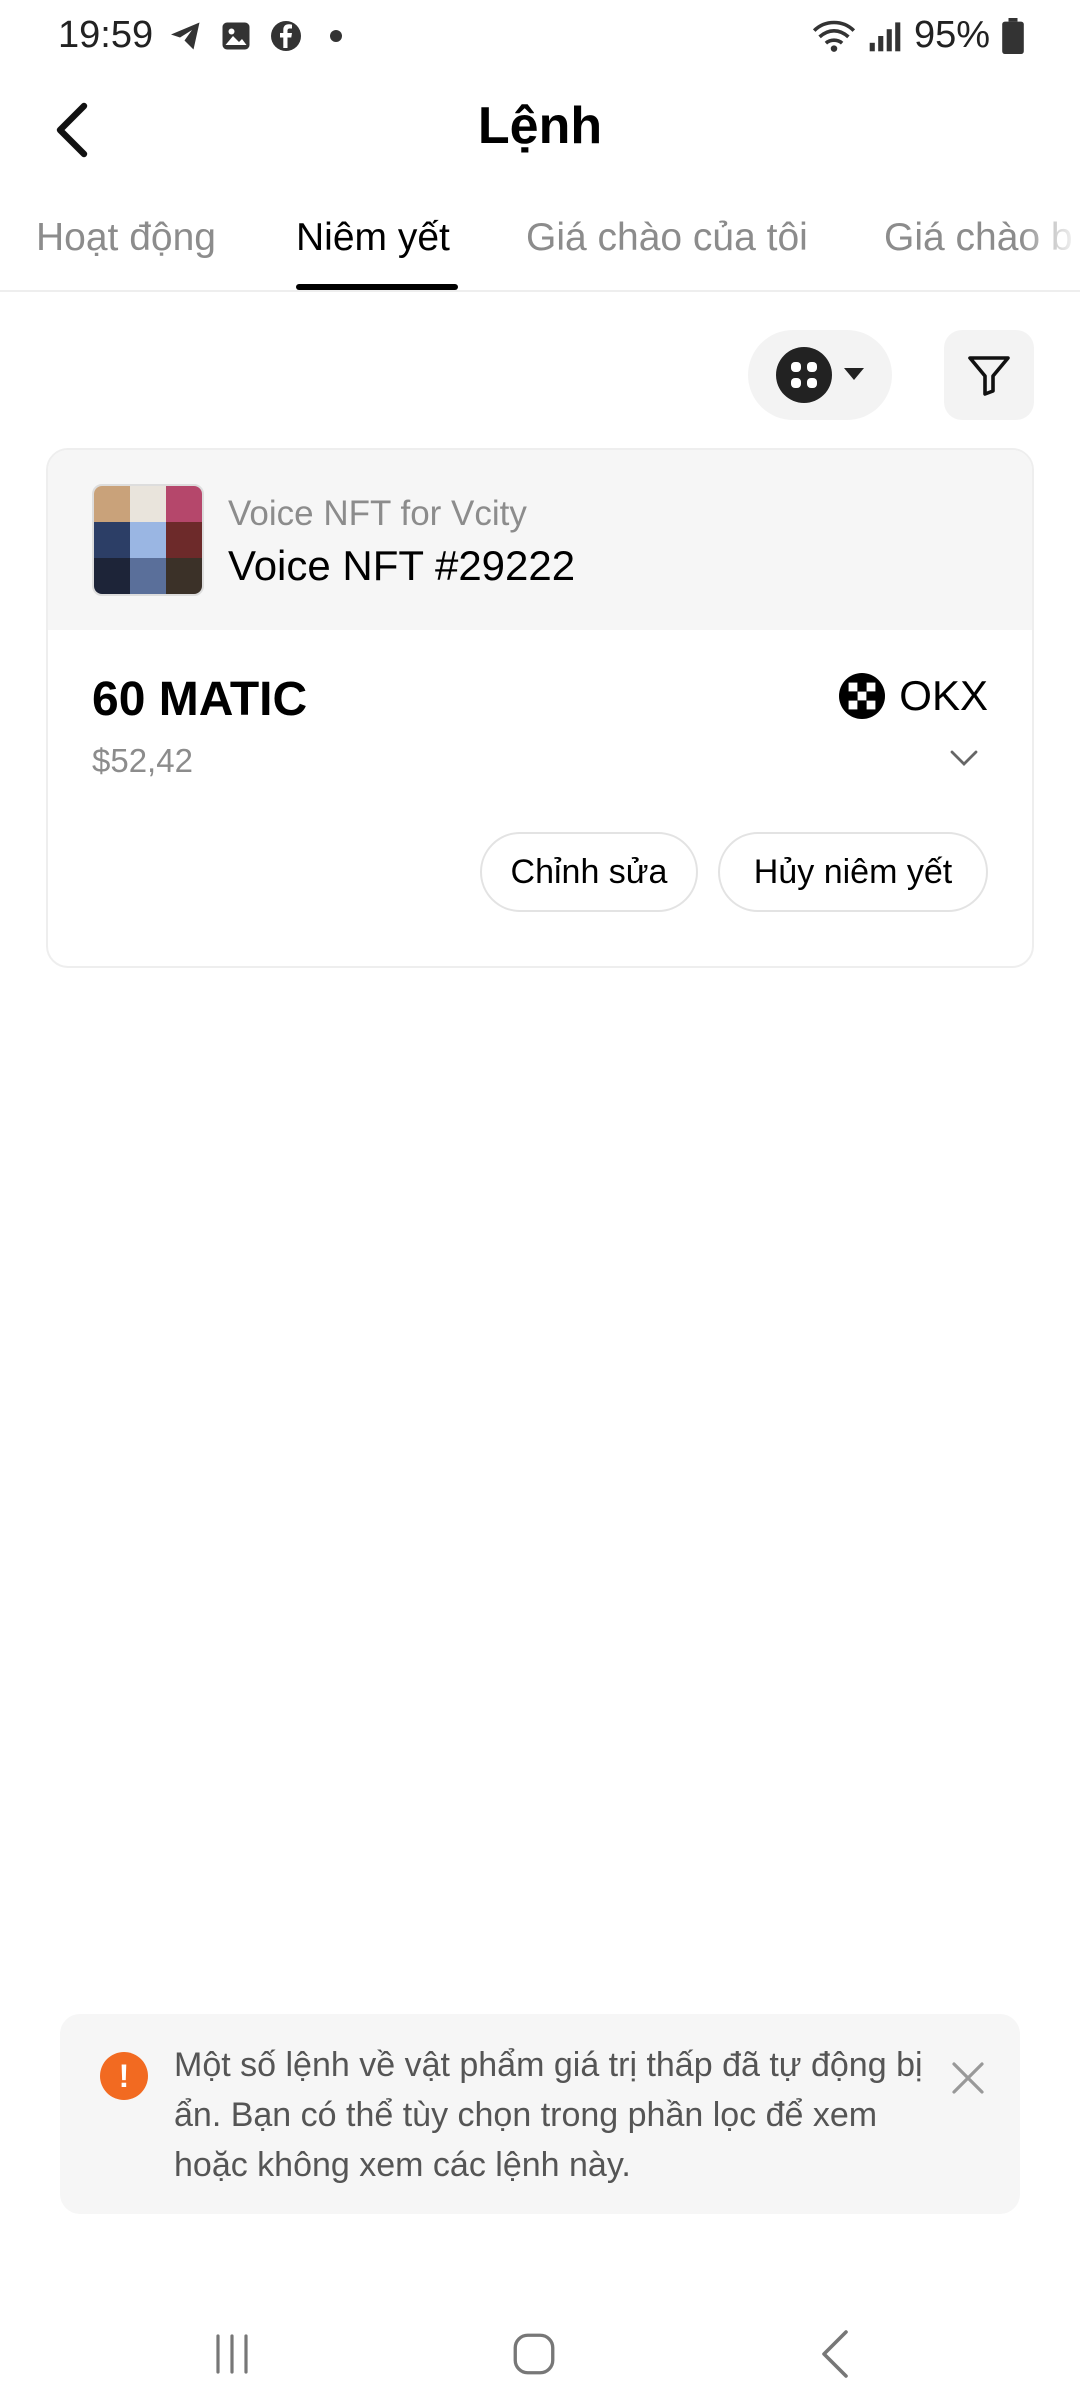 Image resolution: width=1080 pixels, height=2408 pixels. What do you see at coordinates (951, 35) in the screenshot?
I see `battery-percent: 95%` at bounding box center [951, 35].